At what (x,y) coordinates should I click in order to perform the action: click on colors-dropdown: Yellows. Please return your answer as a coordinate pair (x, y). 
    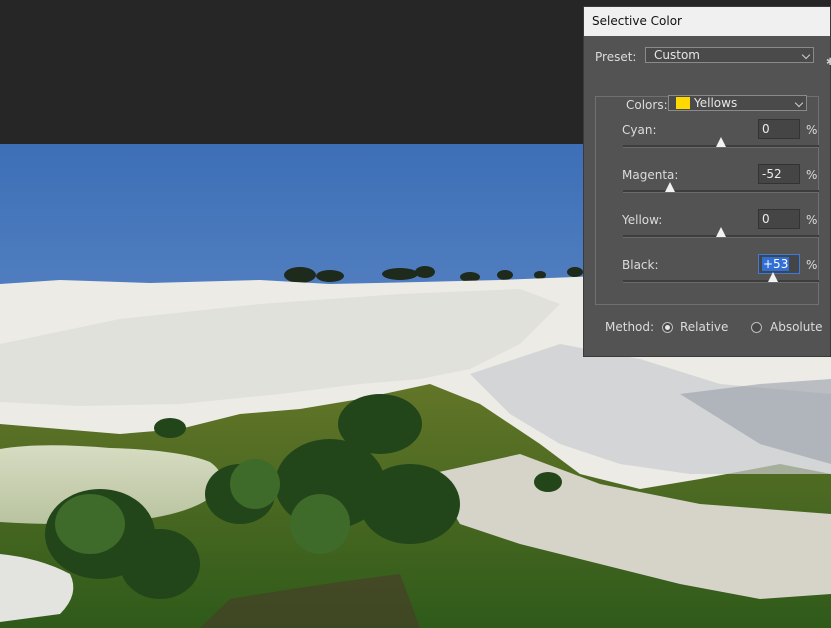
    Looking at the image, I should click on (737, 103).